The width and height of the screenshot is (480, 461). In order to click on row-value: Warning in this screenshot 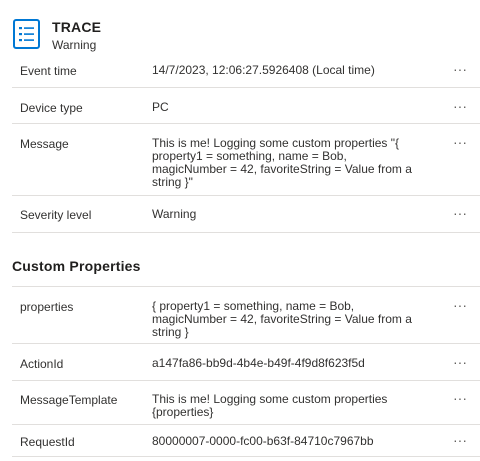, I will do `click(174, 214)`.